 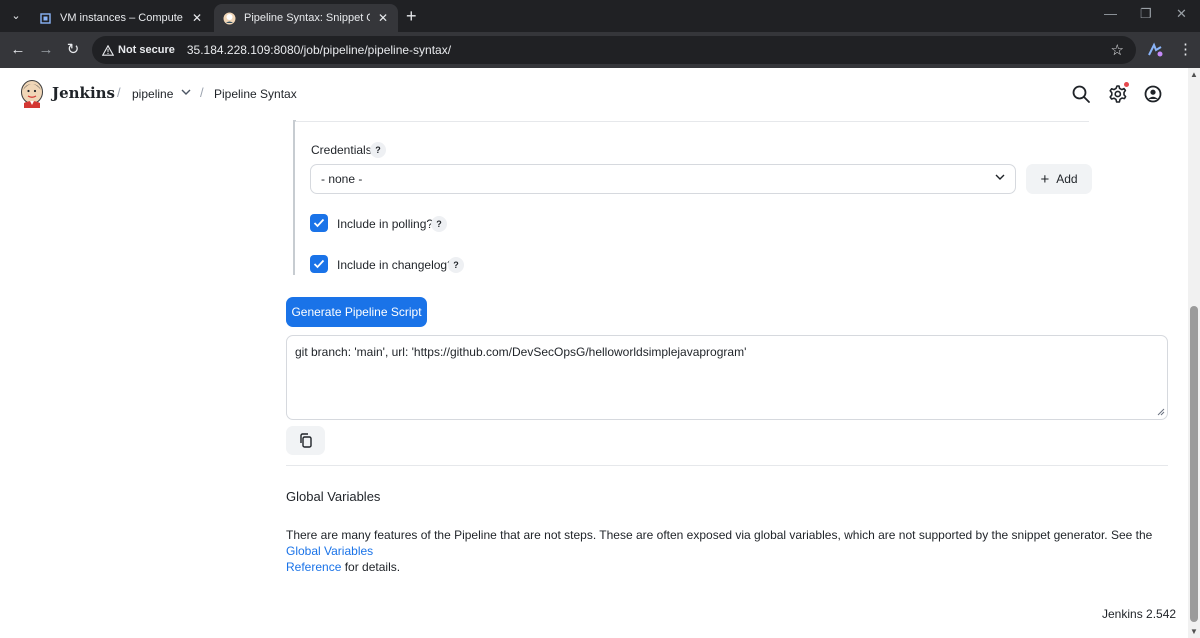 I want to click on add-credentials-button: + Add, so click(x=1059, y=179).